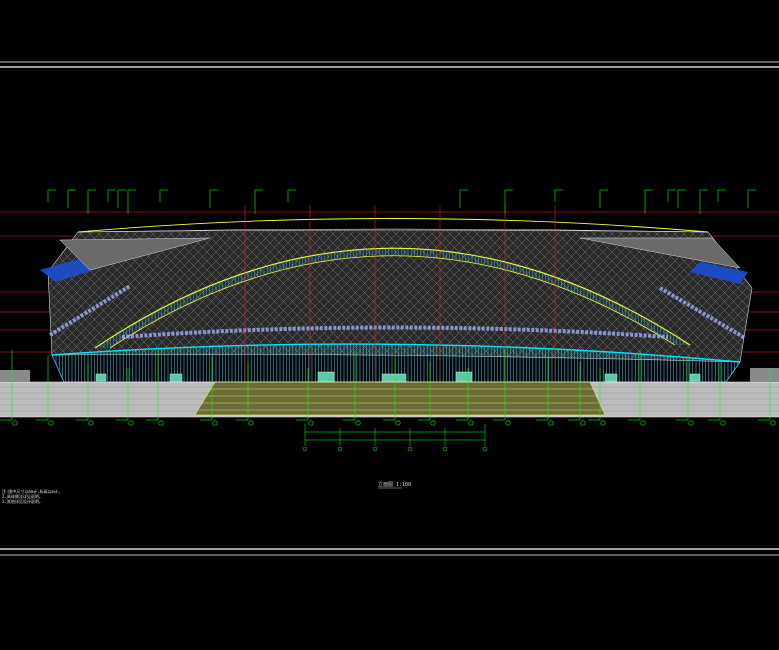  What do you see at coordinates (22, 501) in the screenshot?
I see `note-line-3: 3.其他详见设计说明。` at bounding box center [22, 501].